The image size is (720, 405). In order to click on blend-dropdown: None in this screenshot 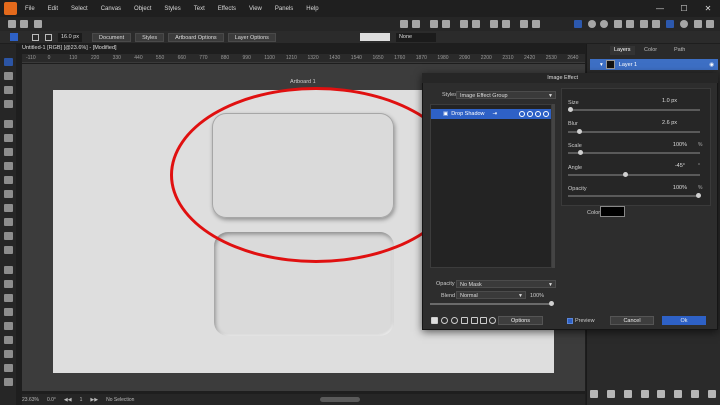, I will do `click(415, 37)`.